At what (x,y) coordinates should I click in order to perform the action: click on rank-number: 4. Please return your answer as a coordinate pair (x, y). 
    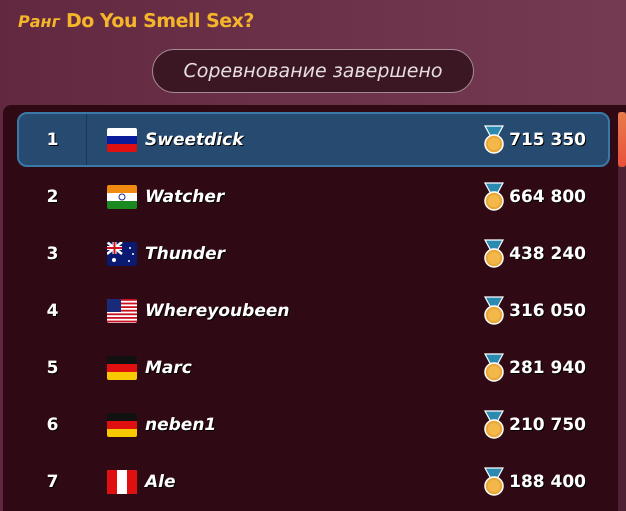
    Looking at the image, I should click on (52, 310).